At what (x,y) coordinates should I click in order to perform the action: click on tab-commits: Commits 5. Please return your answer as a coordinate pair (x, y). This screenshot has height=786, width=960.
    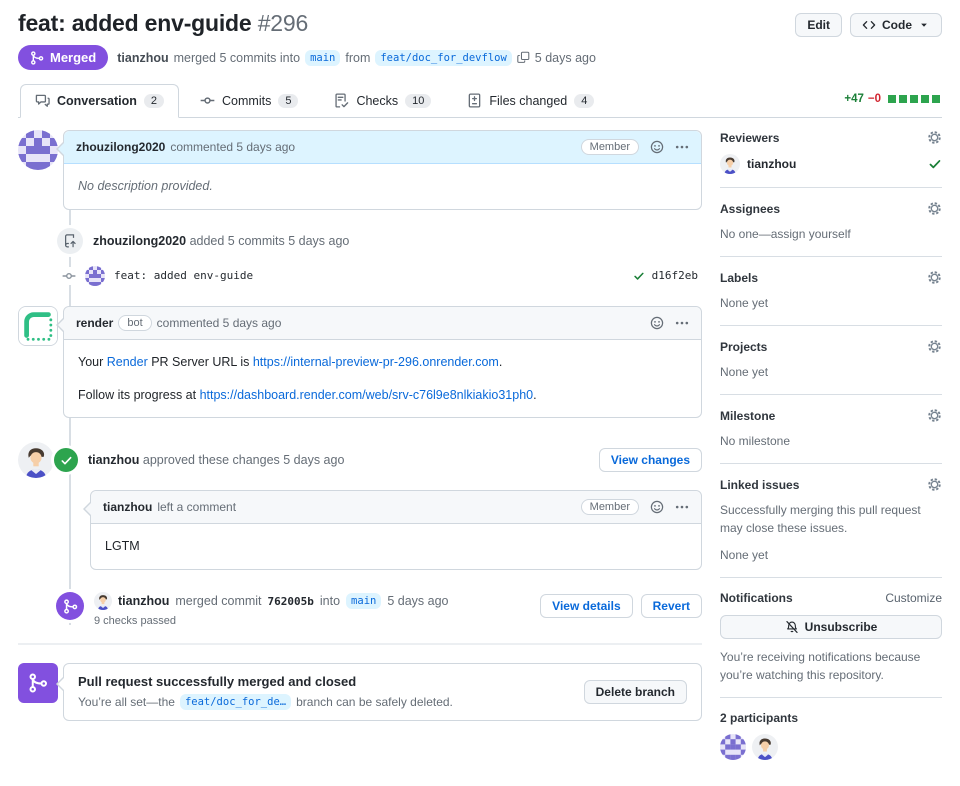
    Looking at the image, I should click on (249, 101).